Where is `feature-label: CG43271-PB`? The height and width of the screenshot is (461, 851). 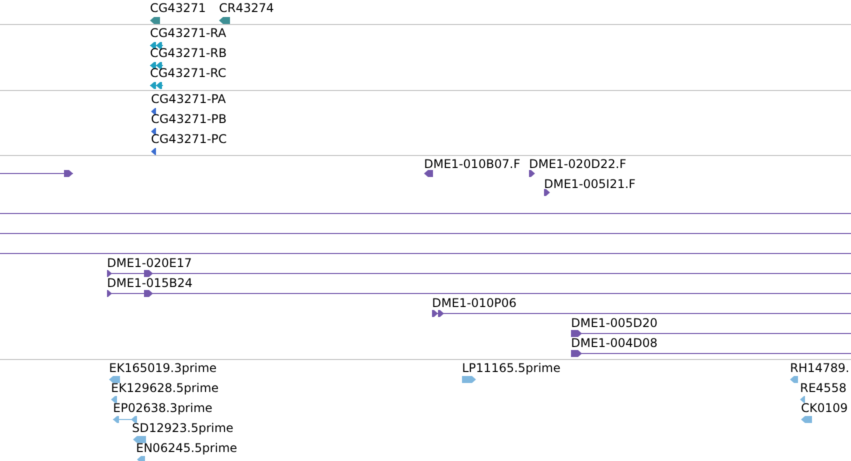
feature-label: CG43271-PB is located at coordinates (189, 119).